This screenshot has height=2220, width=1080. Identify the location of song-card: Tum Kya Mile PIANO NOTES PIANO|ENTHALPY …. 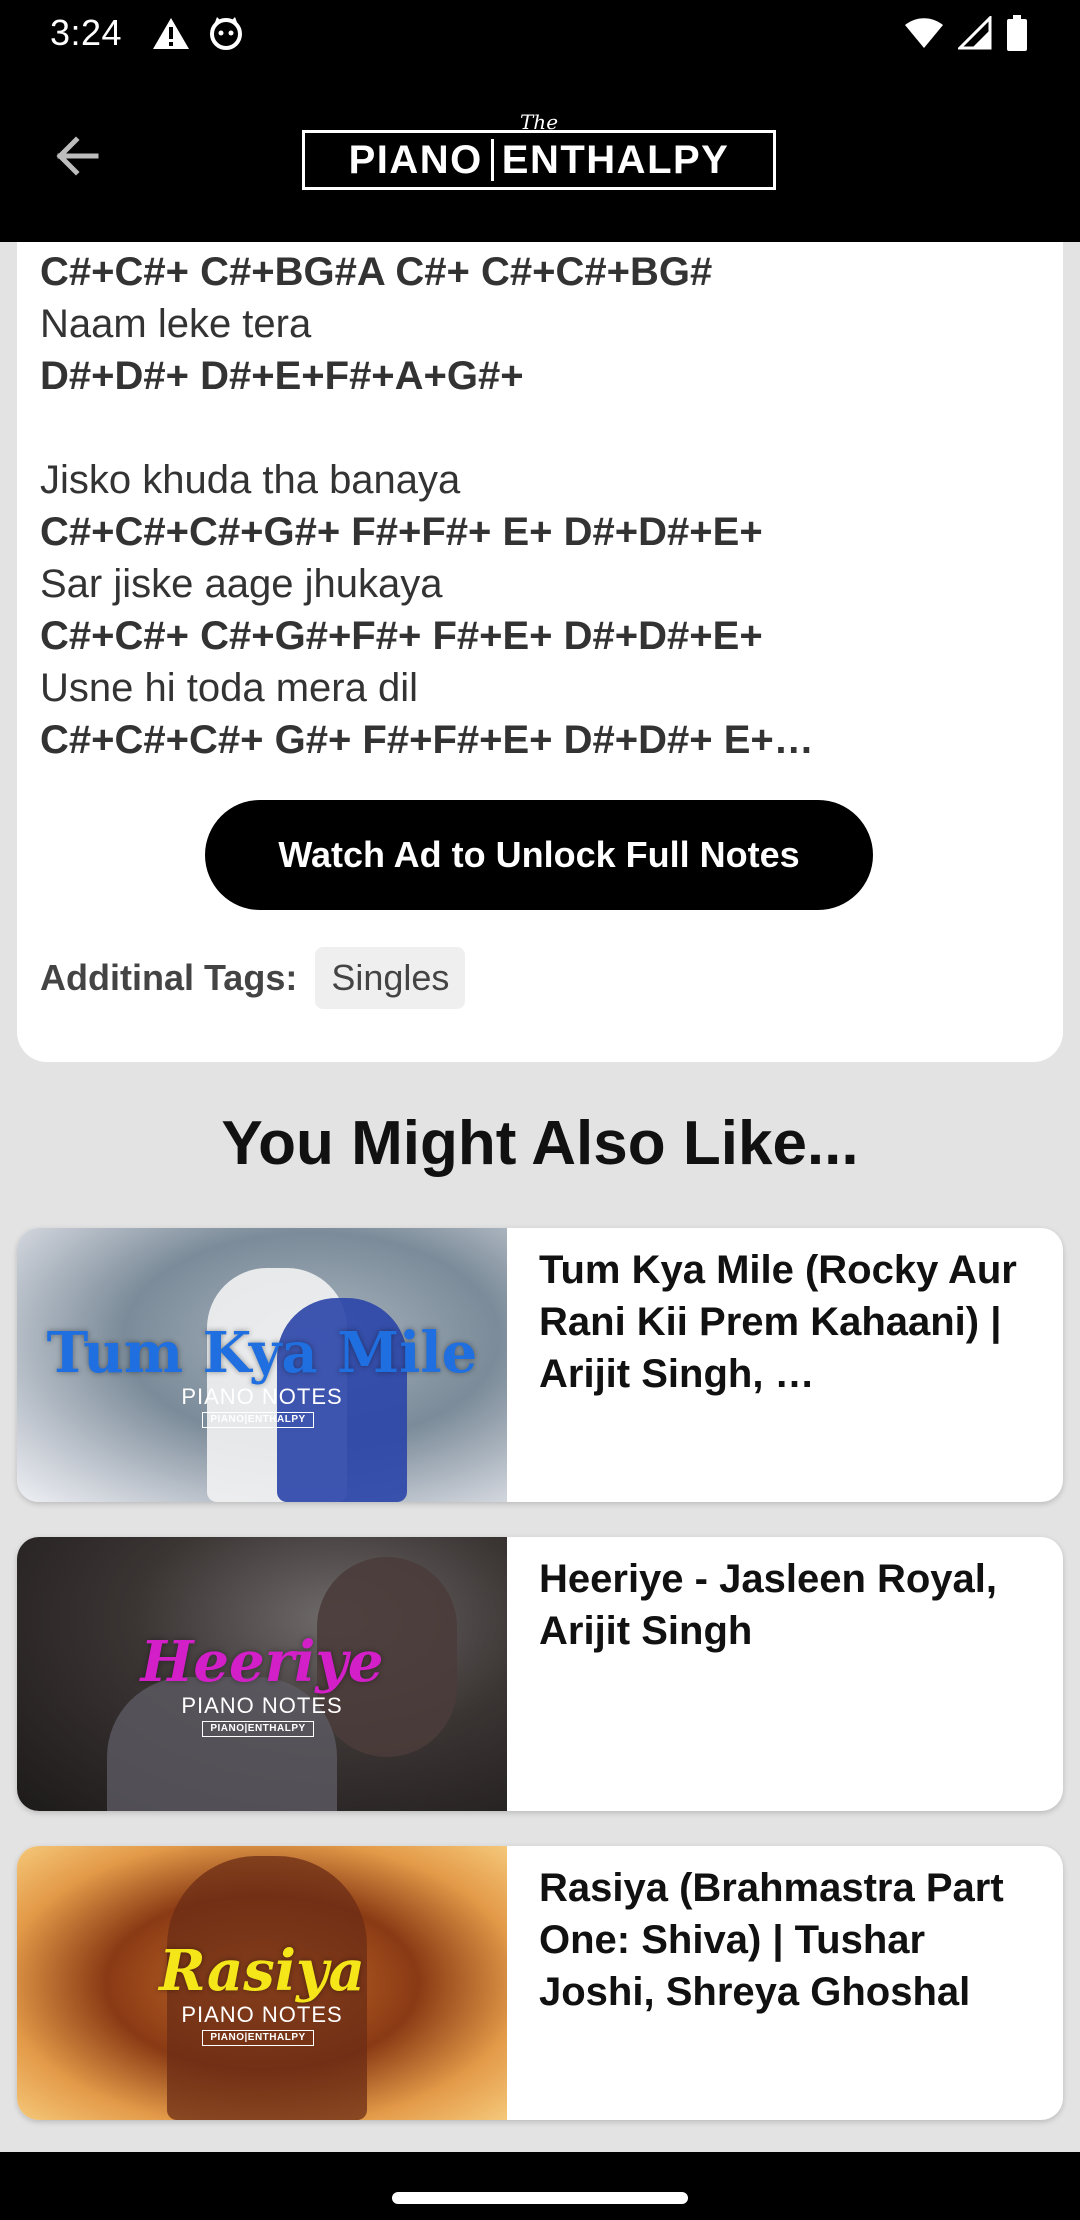
(540, 1365).